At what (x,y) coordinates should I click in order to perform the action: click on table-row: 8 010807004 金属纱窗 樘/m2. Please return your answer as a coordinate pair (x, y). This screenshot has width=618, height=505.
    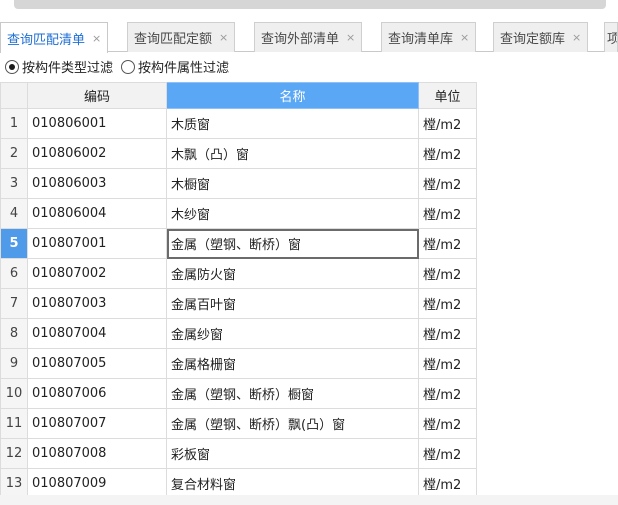
    Looking at the image, I should click on (238, 333).